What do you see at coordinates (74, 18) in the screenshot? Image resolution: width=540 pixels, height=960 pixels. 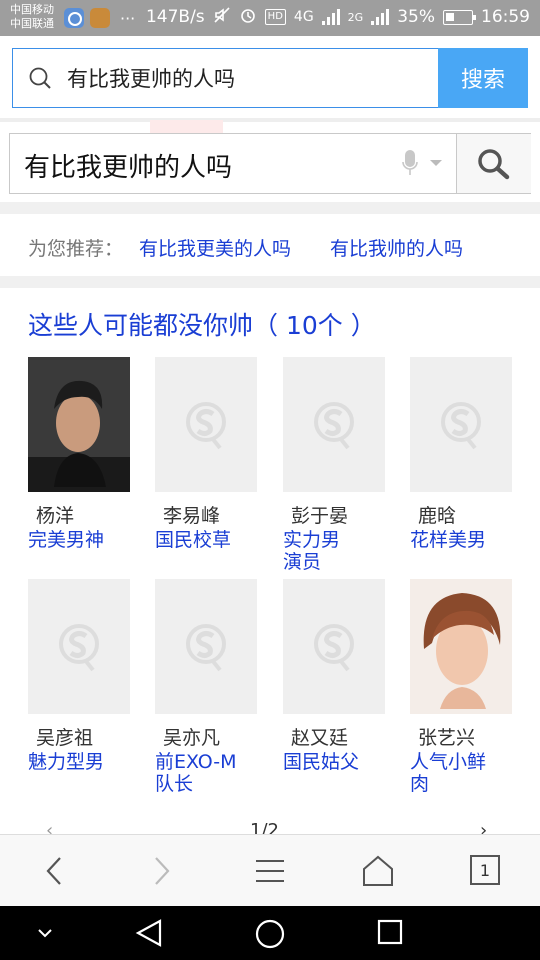 I see `baidu-app-icon` at bounding box center [74, 18].